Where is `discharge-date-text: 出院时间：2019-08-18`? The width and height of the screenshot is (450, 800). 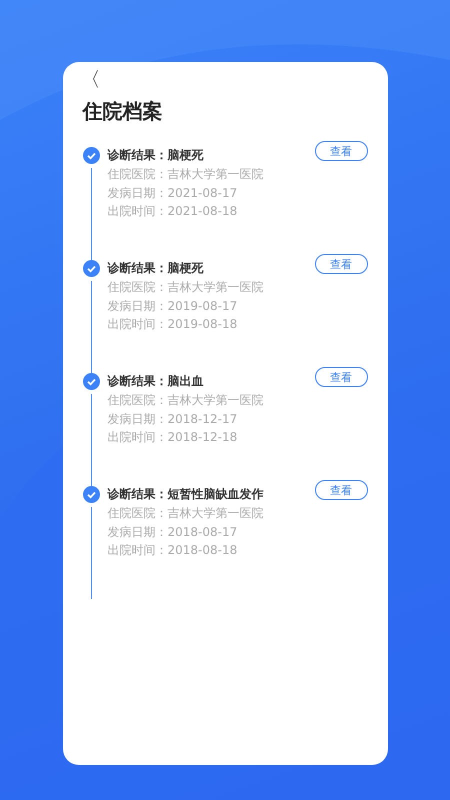
discharge-date-text: 出院时间：2019-08-18 is located at coordinates (173, 324).